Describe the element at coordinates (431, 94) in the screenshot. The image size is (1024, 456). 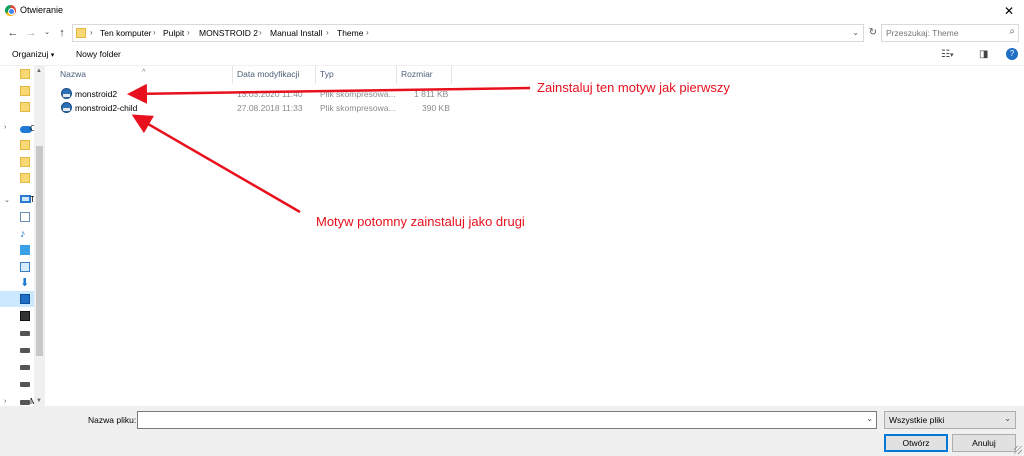
I see `file-size: 1 811 KB` at that location.